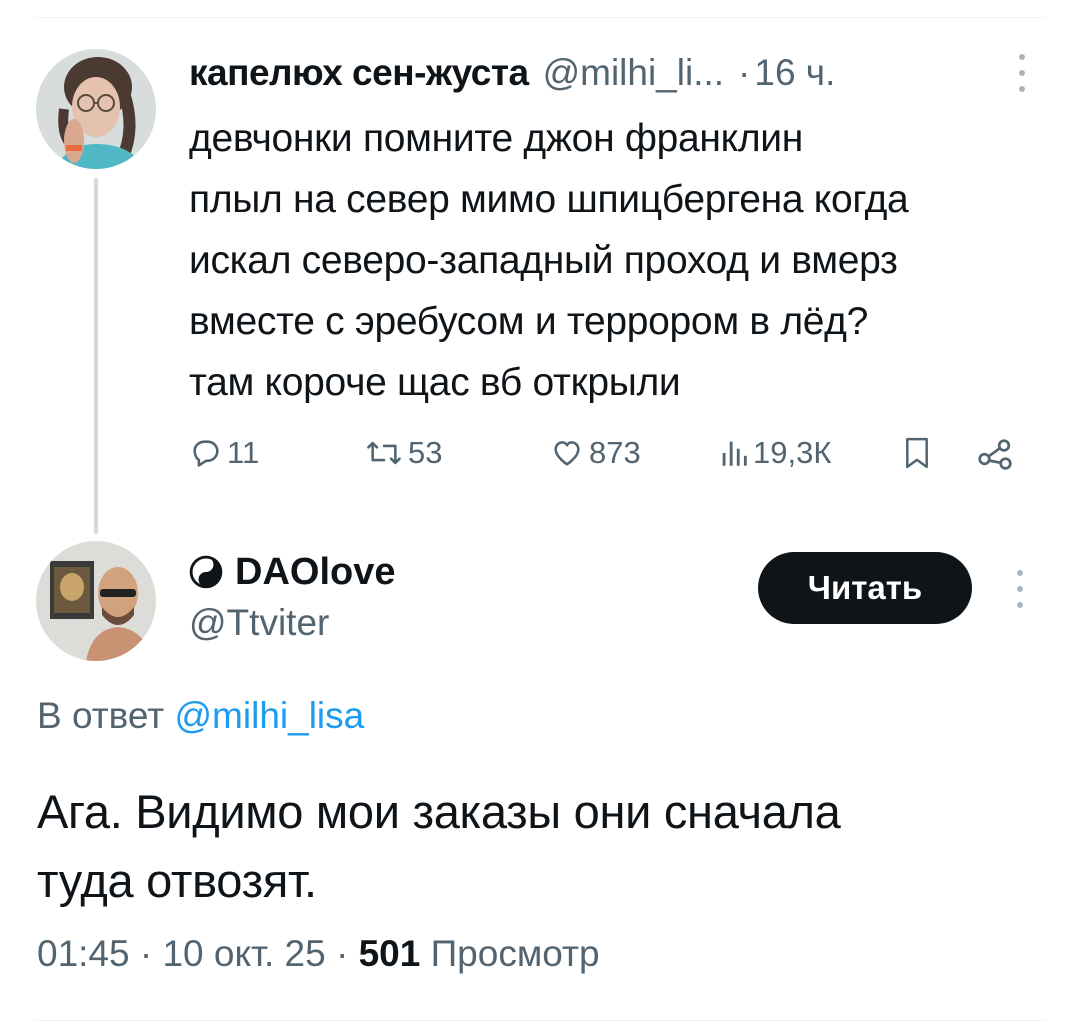 Image resolution: width=1080 pixels, height=1035 pixels. I want to click on retweet-count: 53, so click(425, 452).